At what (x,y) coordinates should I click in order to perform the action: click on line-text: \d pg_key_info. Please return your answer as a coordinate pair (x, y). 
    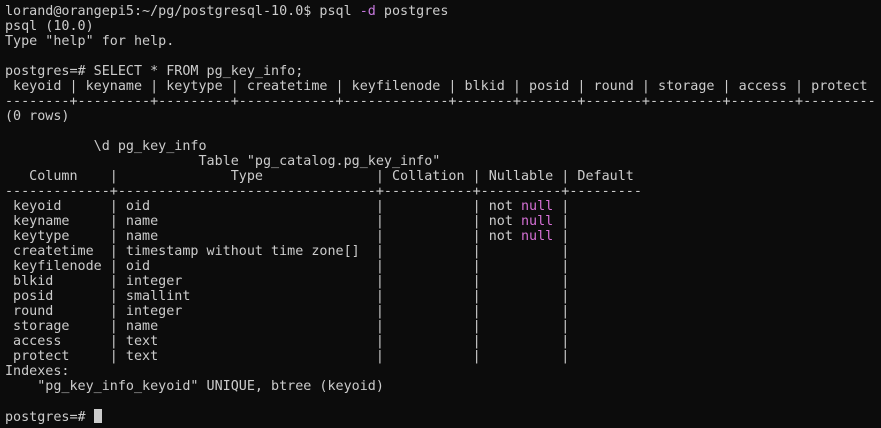
    Looking at the image, I should click on (106, 146).